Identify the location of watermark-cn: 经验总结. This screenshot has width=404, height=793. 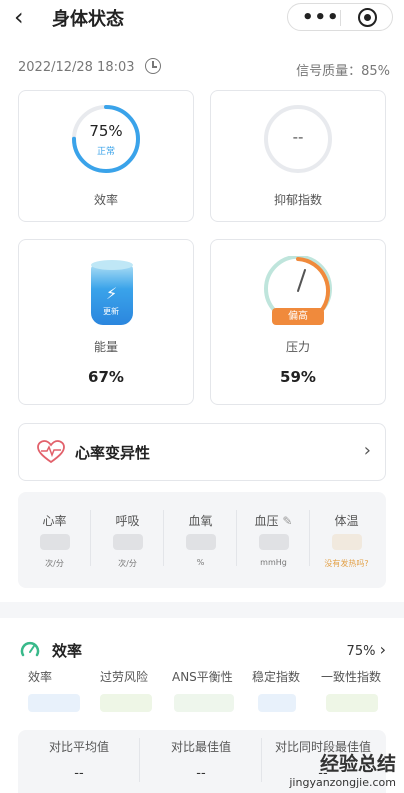
(357, 764).